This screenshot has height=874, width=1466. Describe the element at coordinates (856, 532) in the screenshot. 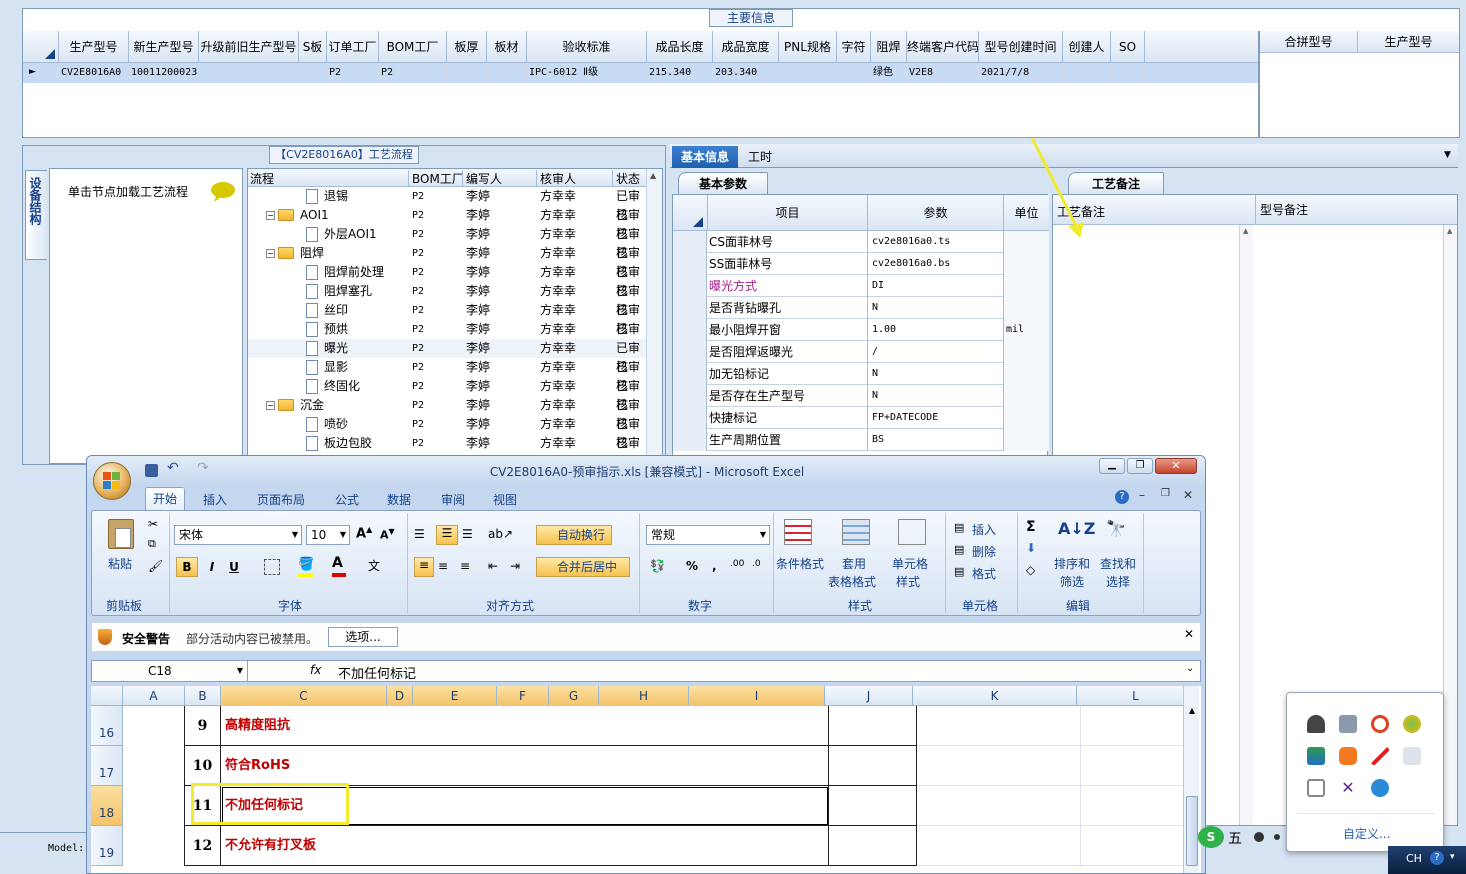

I see `table-format-icon` at that location.